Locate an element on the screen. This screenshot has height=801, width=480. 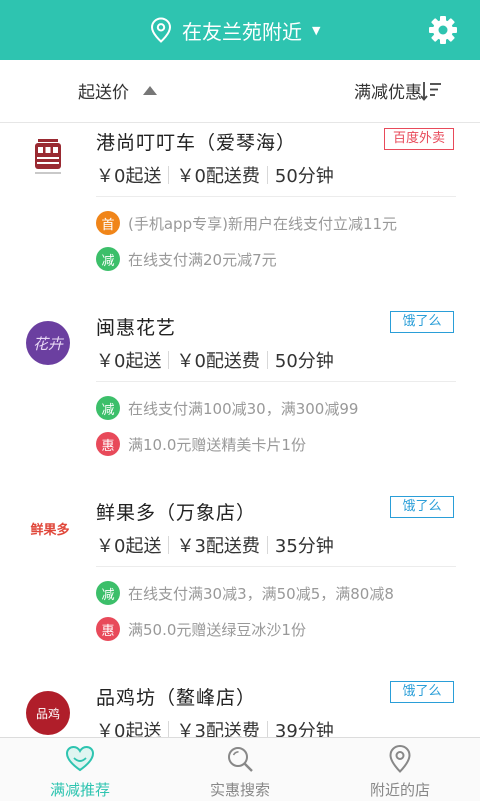
bottom-nav: 满减推荐 实惠搜索 附近的店 is located at coordinates (240, 769).